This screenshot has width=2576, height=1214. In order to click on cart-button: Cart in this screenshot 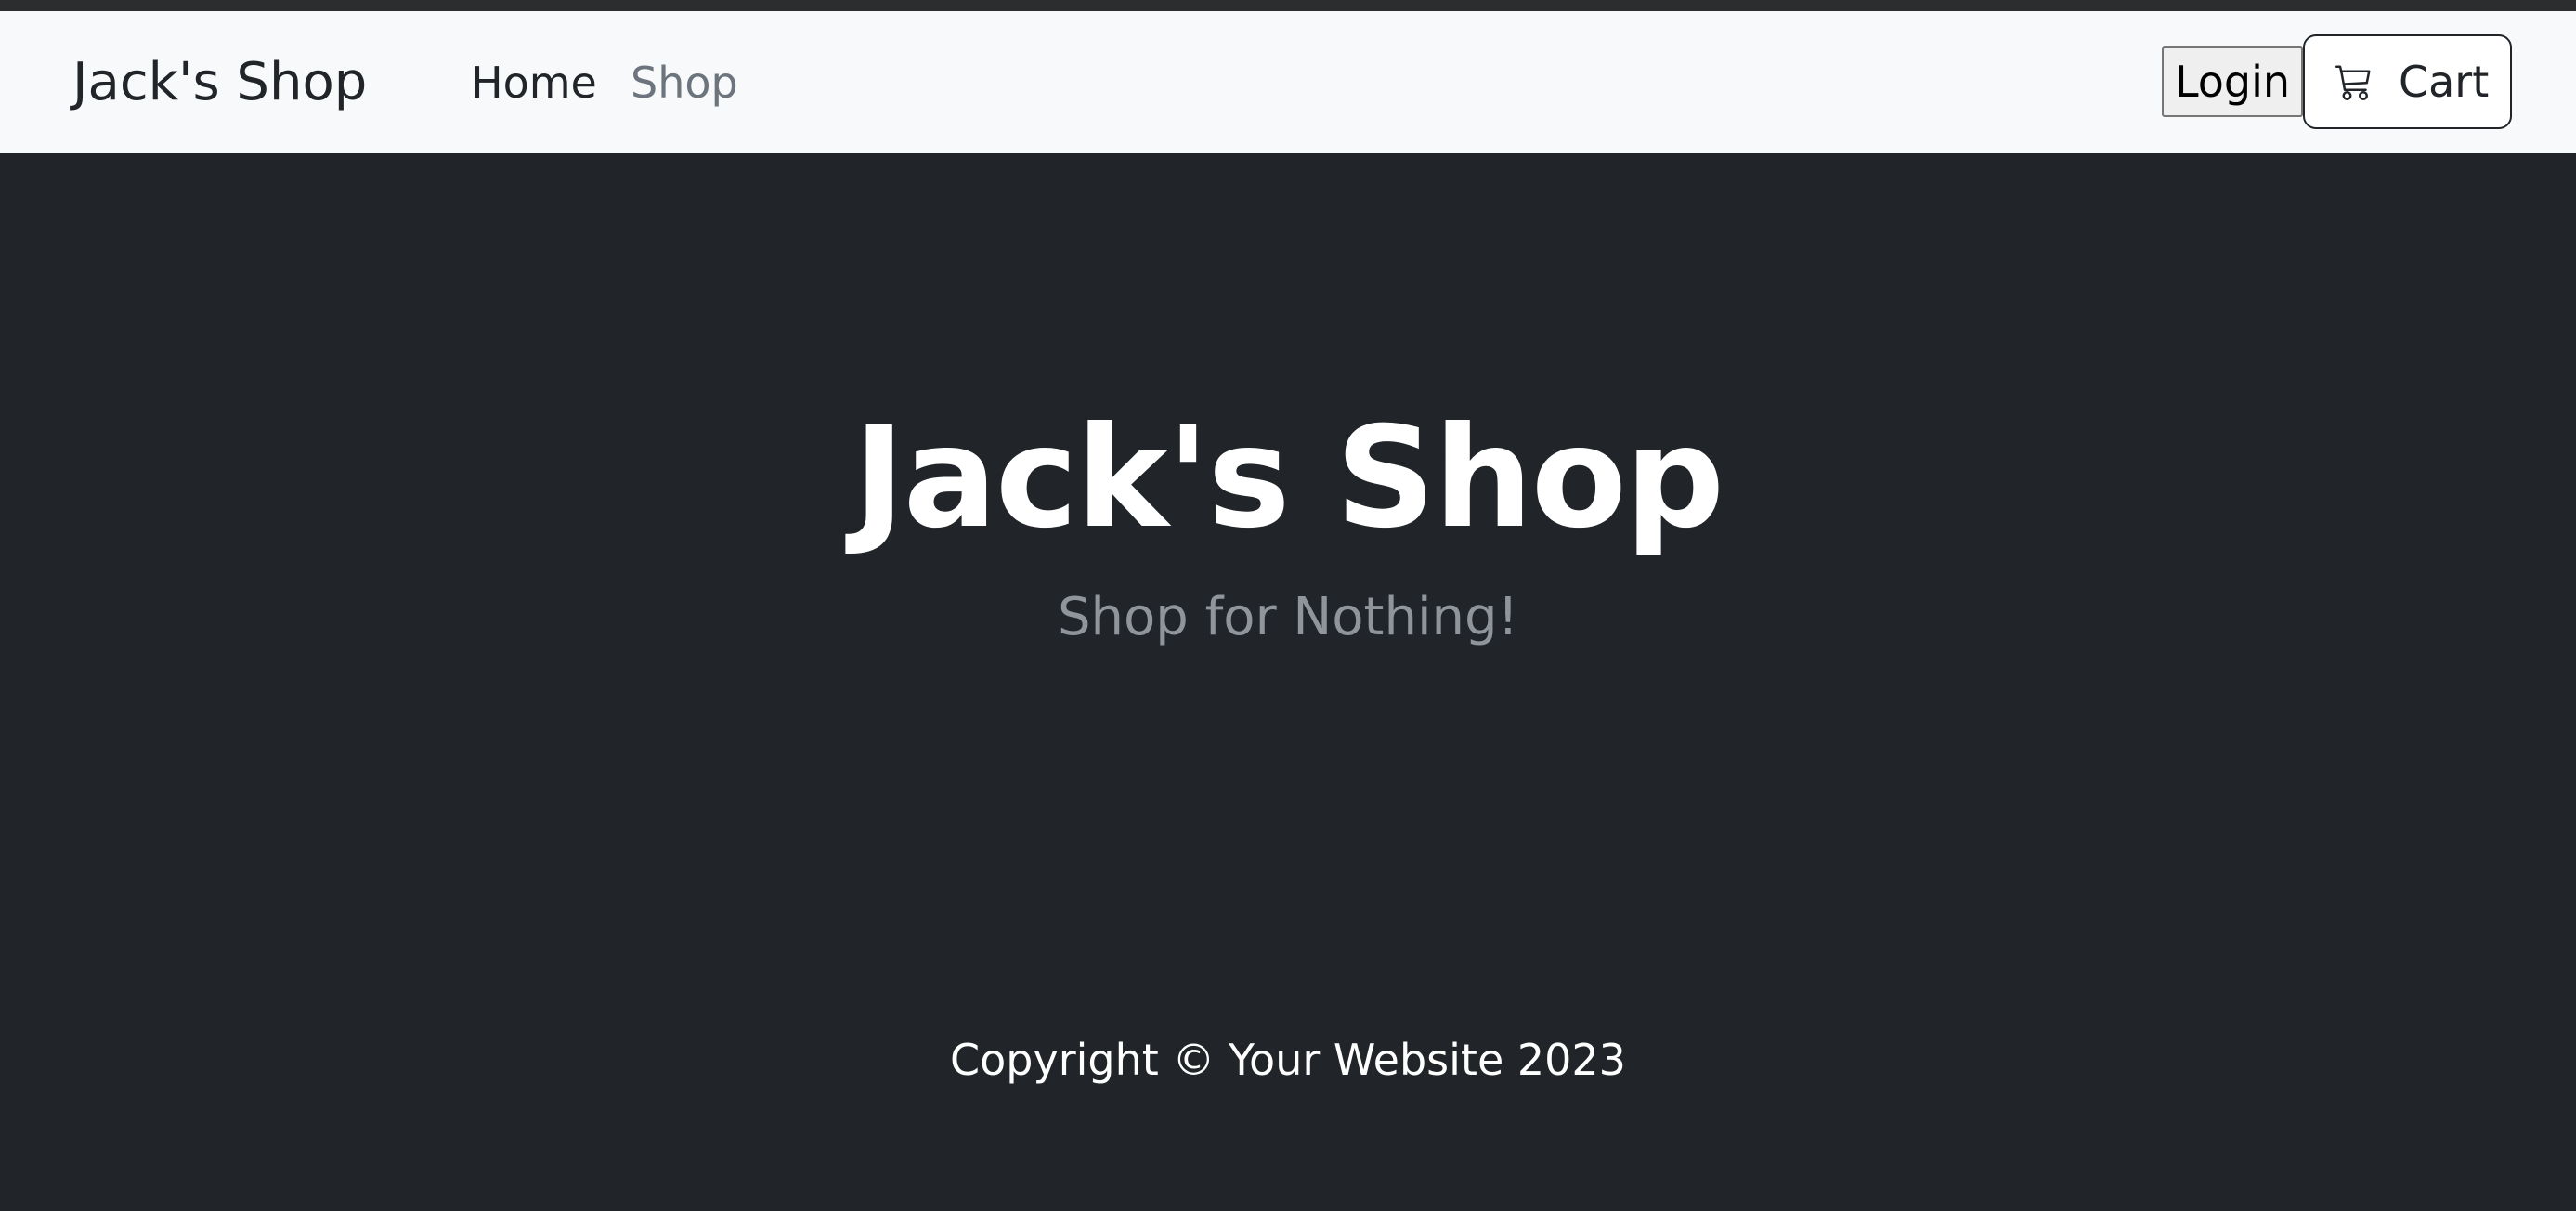, I will do `click(2407, 81)`.